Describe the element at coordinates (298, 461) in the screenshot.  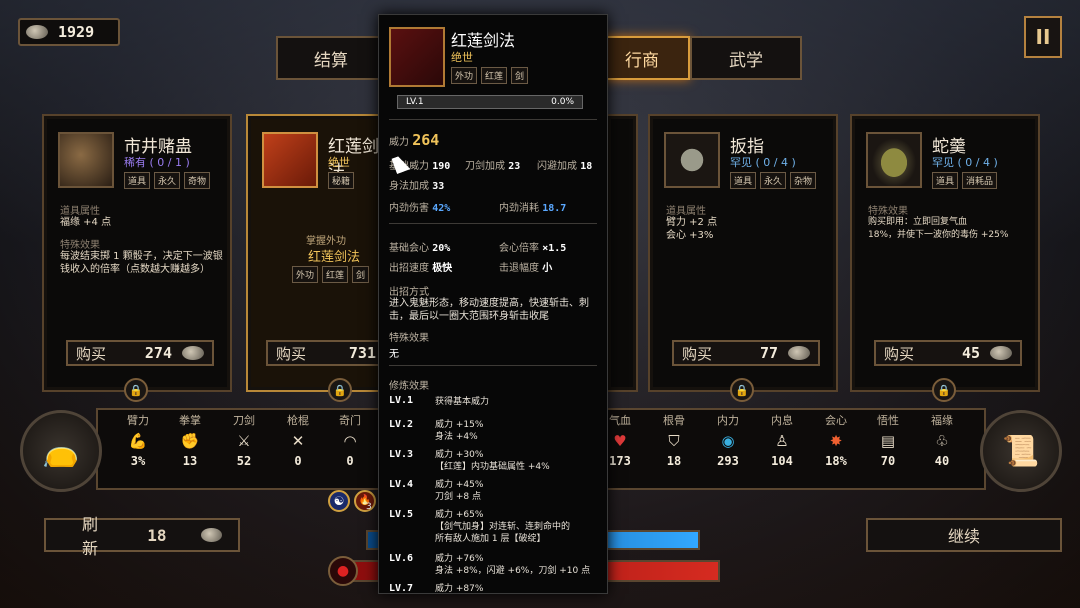
I see `stat-value: 0` at that location.